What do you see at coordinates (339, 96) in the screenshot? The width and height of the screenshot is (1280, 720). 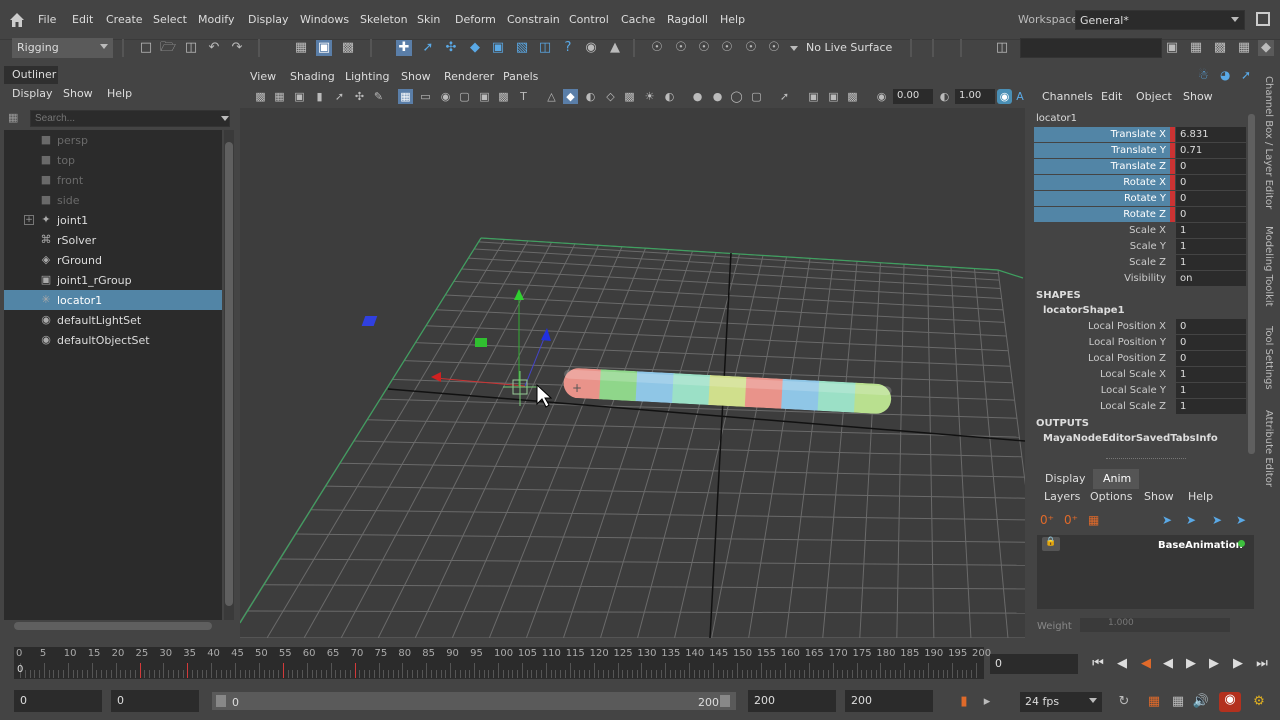 I see `image-plane-icon: ➚` at bounding box center [339, 96].